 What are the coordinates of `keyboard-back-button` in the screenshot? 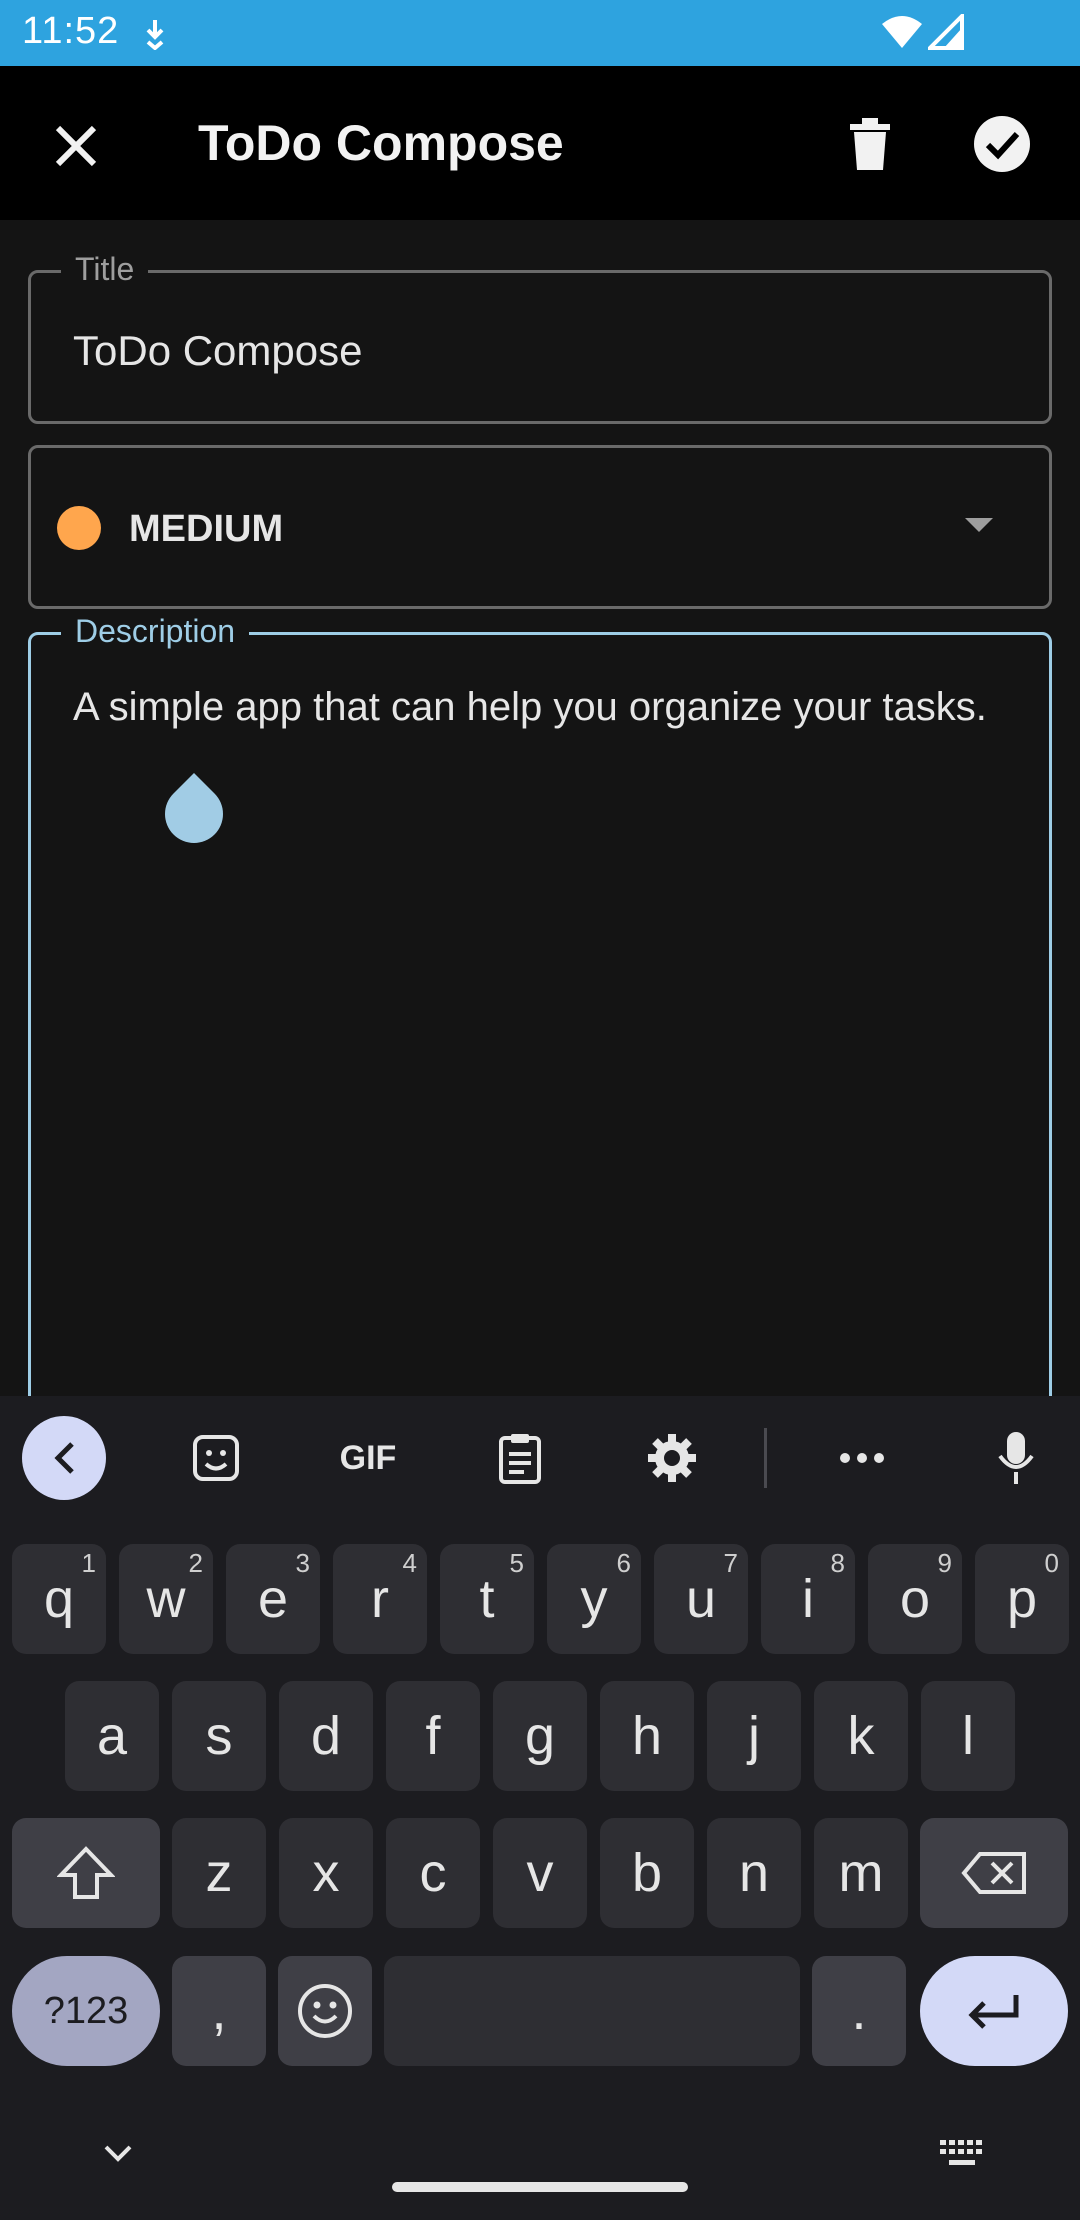 It's located at (64, 1458).